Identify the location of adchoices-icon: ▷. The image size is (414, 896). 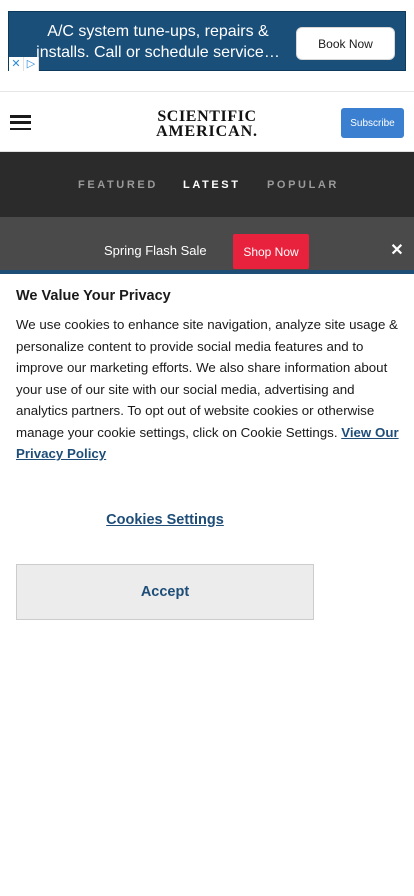
(31, 64).